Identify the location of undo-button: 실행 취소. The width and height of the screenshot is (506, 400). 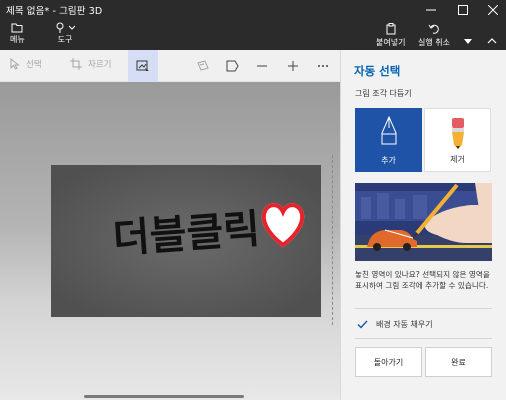
(434, 35).